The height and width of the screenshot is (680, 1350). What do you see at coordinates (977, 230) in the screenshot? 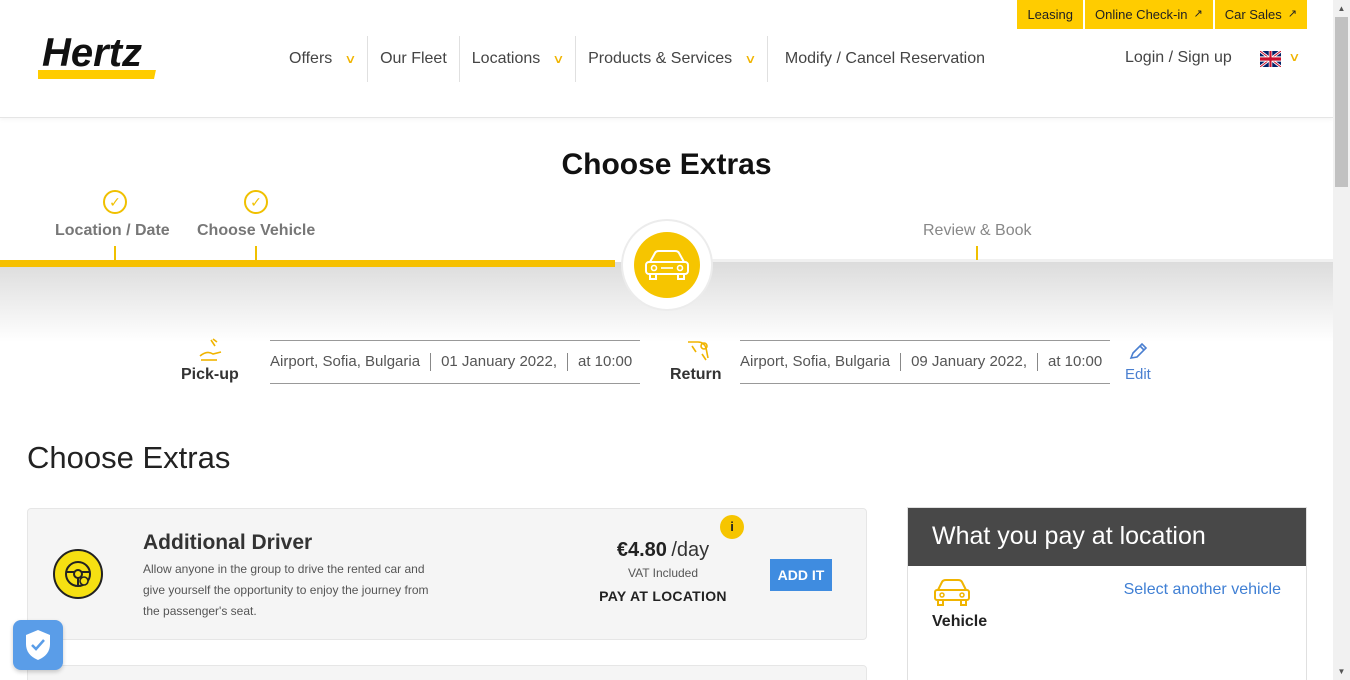
I see `step-review-book: Review & Book` at bounding box center [977, 230].